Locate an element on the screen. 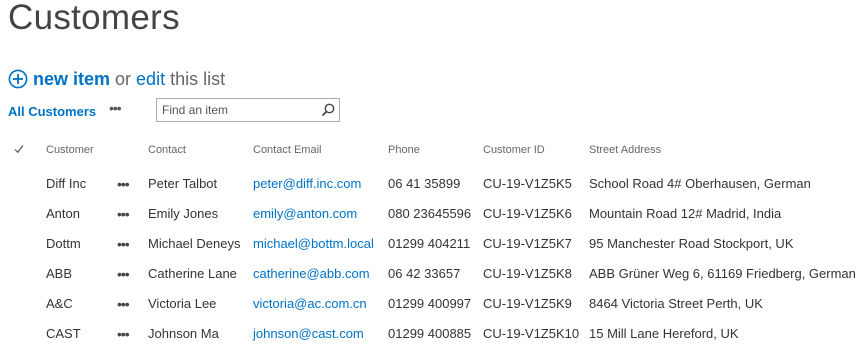  list-actions: new item or edit this list is located at coordinates (116, 79).